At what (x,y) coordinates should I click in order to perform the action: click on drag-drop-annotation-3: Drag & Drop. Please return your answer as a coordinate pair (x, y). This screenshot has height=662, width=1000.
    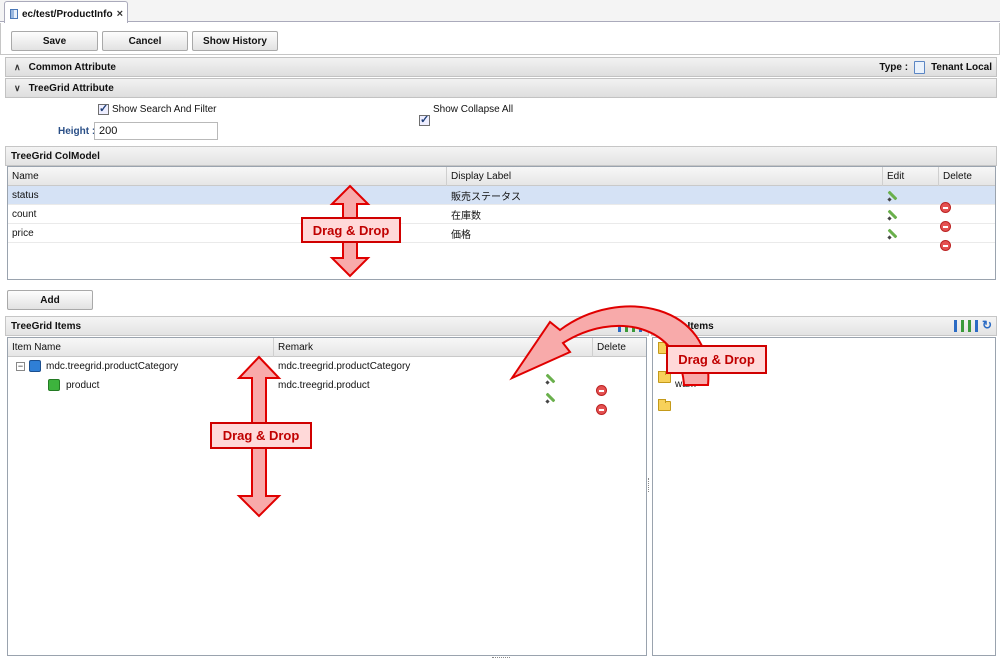
    Looking at the image, I should click on (716, 359).